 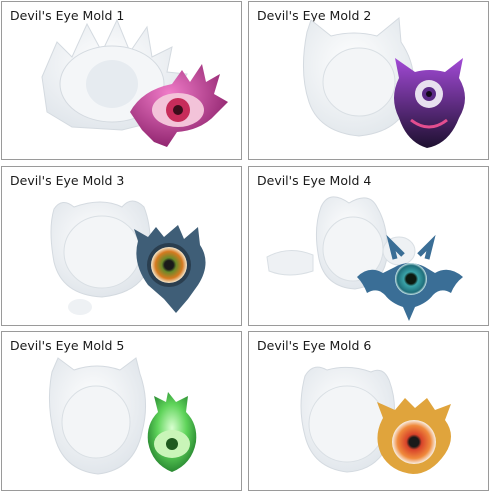 I want to click on resin-casting-green, so click(x=172, y=432).